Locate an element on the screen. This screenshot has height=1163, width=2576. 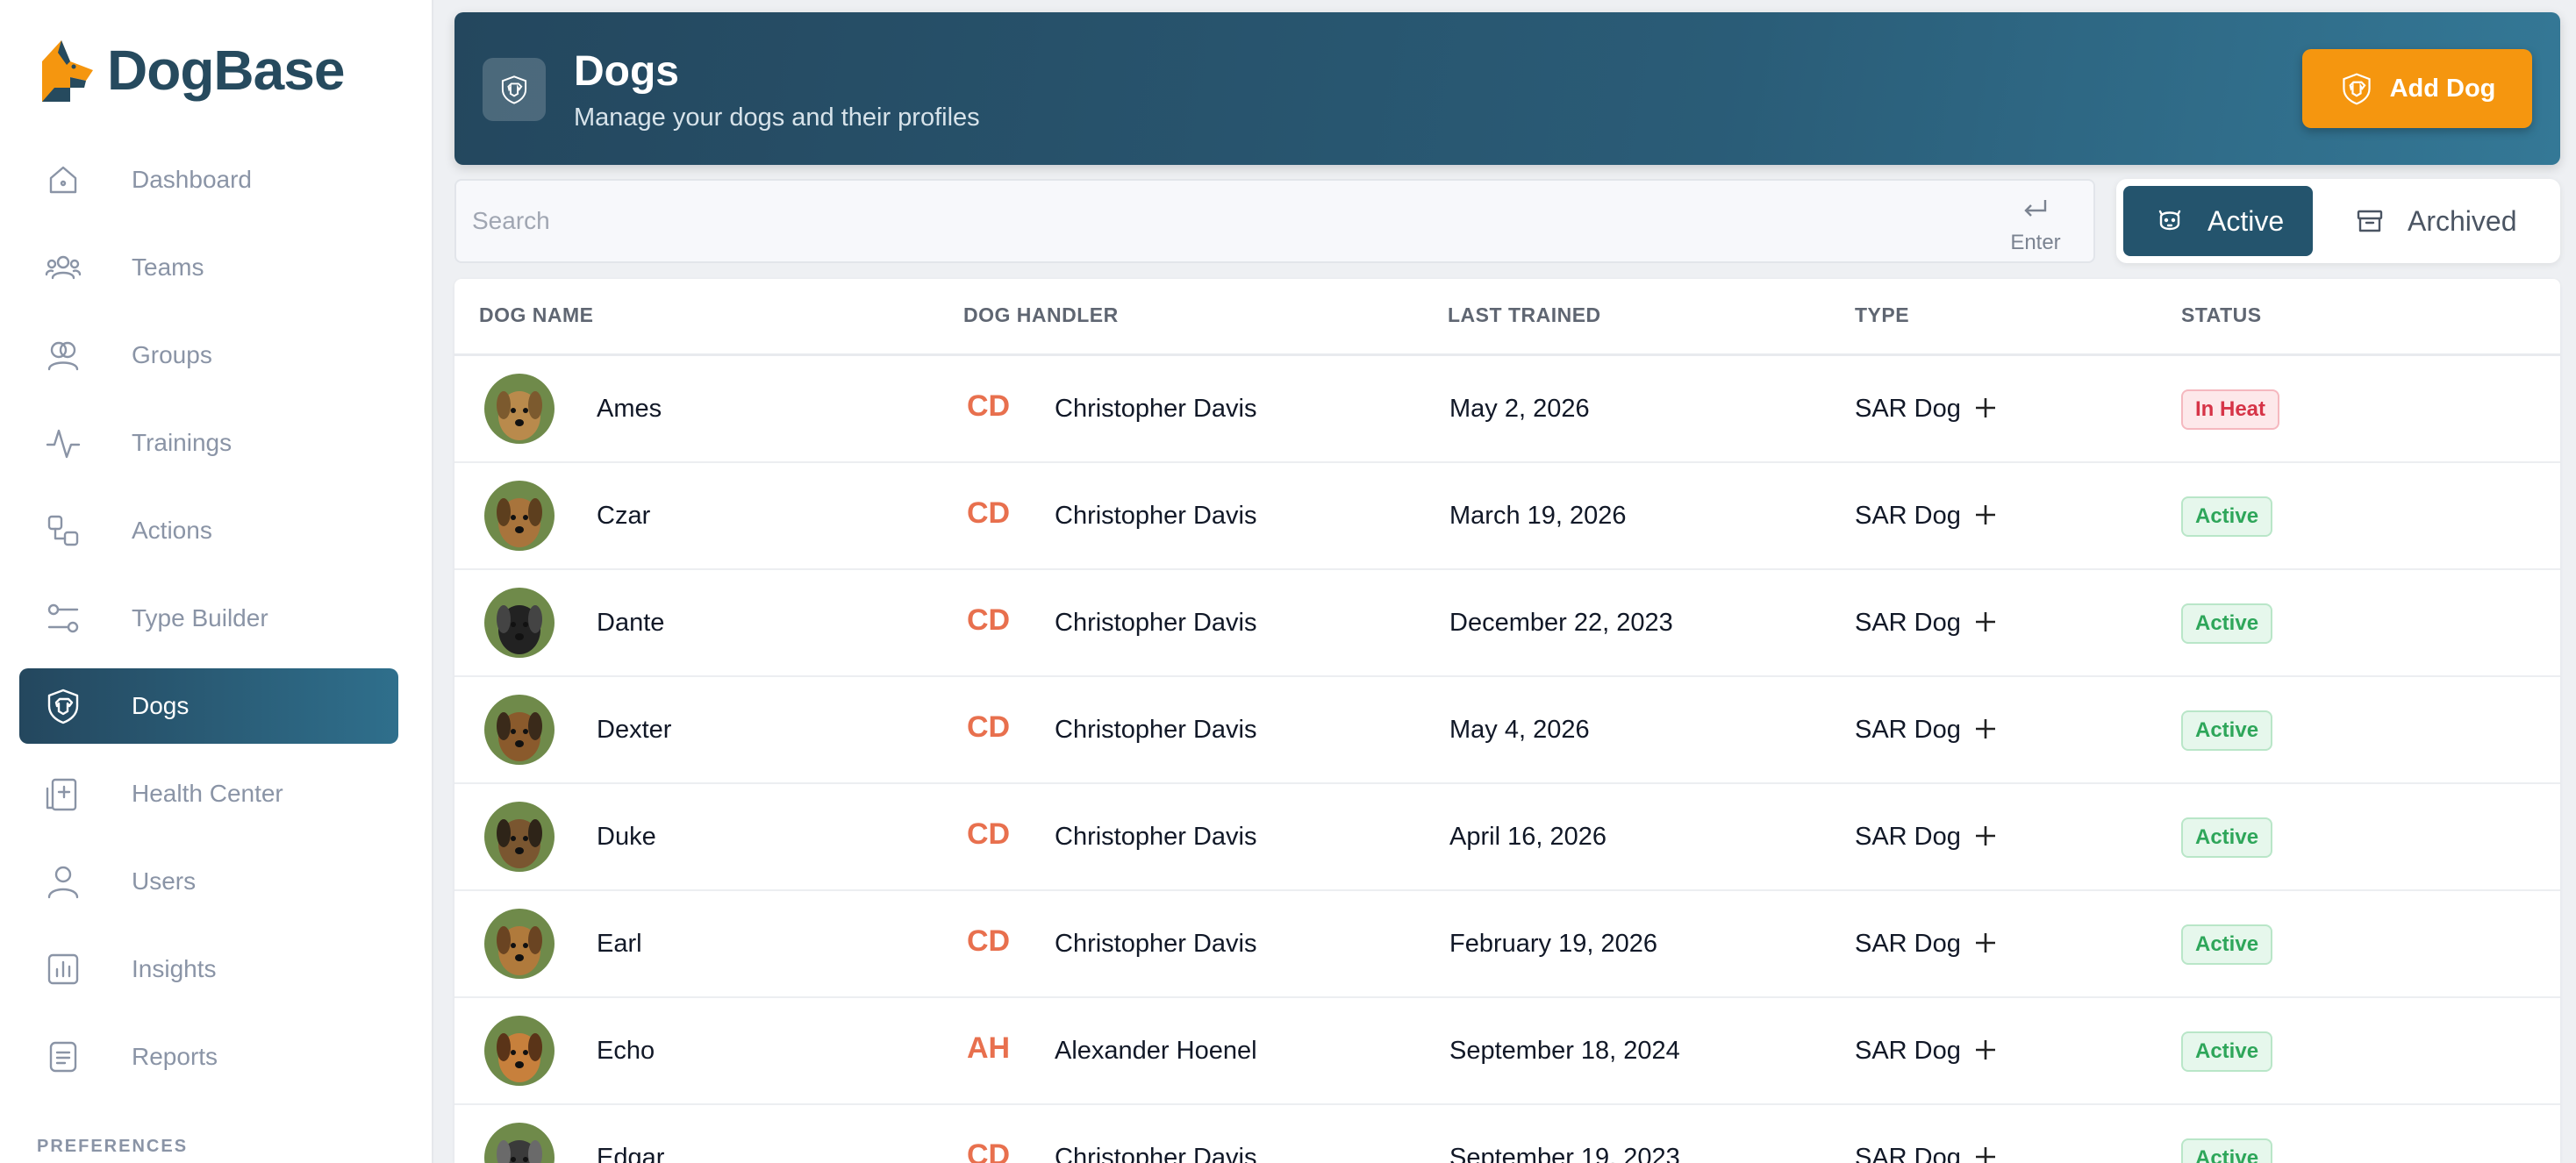
actions-icon is located at coordinates (63, 530).